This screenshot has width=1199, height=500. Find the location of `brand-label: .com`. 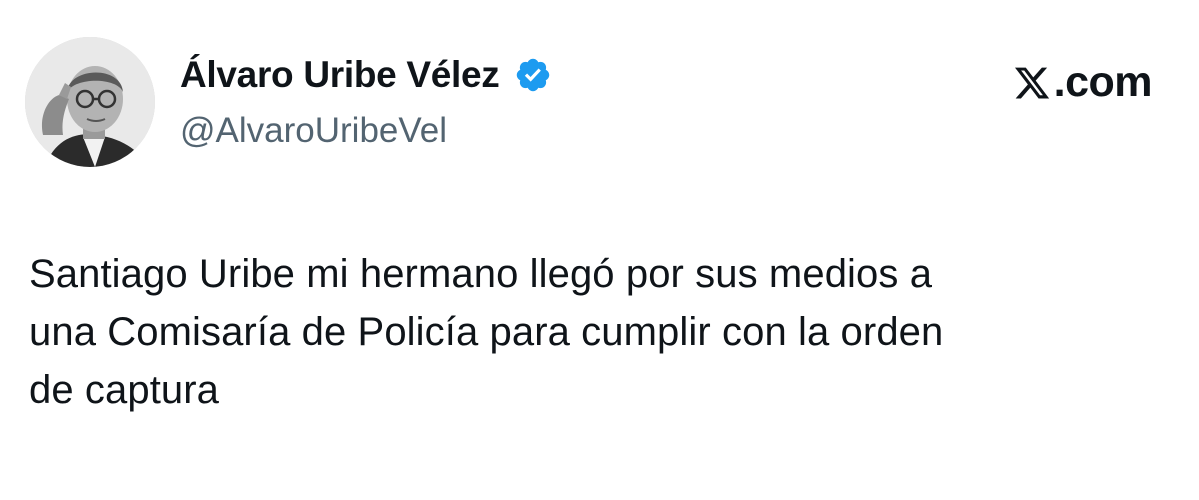

brand-label: .com is located at coordinates (1103, 82).